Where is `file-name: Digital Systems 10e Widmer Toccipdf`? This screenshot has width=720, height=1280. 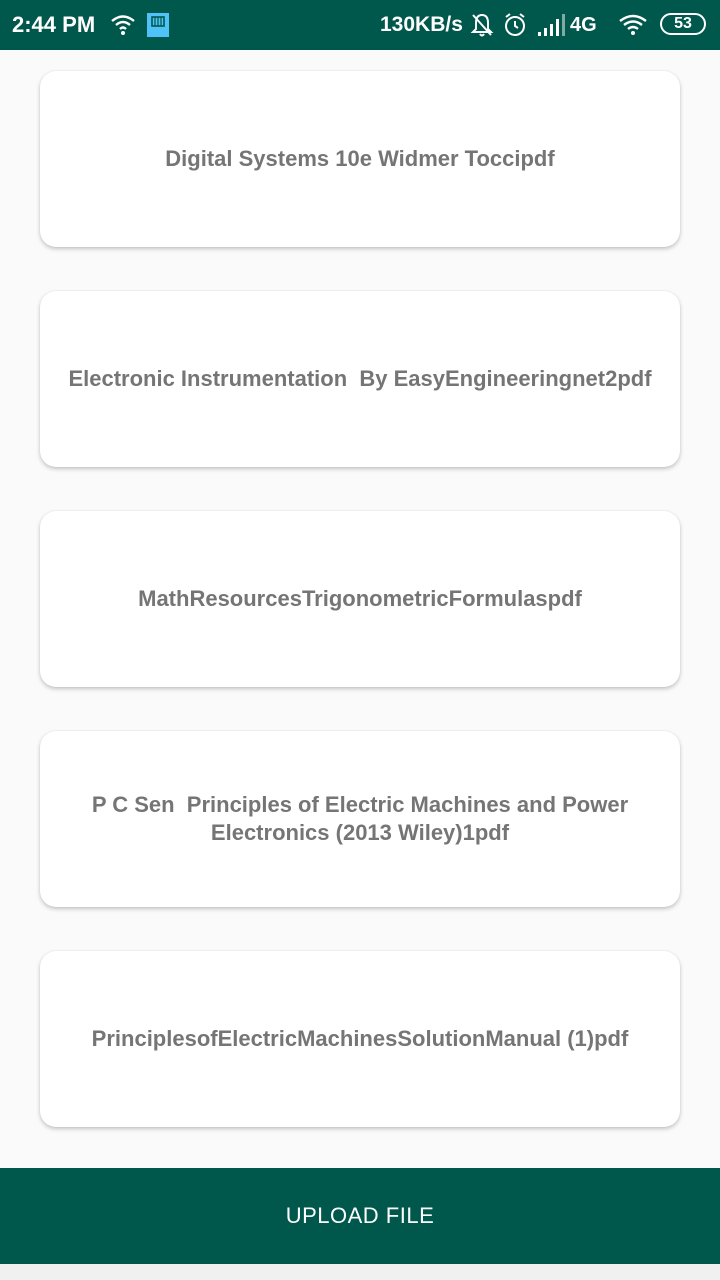
file-name: Digital Systems 10e Widmer Toccipdf is located at coordinates (360, 158).